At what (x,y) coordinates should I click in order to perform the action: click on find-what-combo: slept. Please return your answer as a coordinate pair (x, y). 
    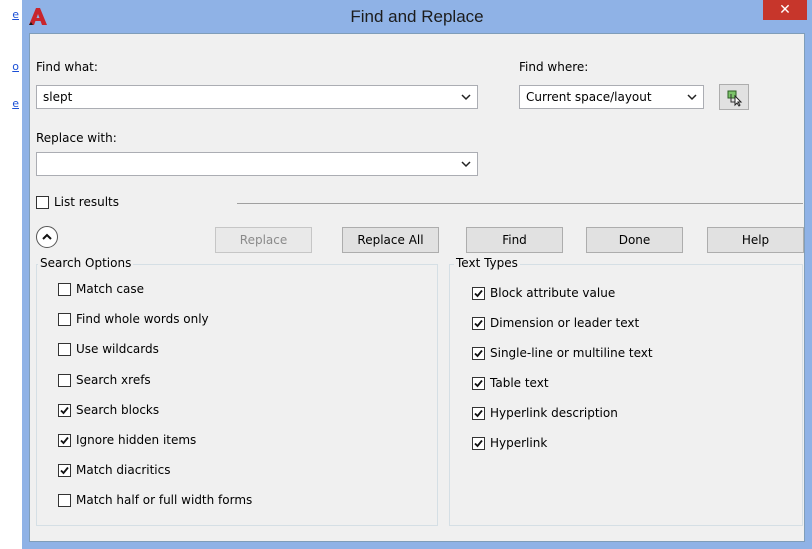
    Looking at the image, I should click on (257, 97).